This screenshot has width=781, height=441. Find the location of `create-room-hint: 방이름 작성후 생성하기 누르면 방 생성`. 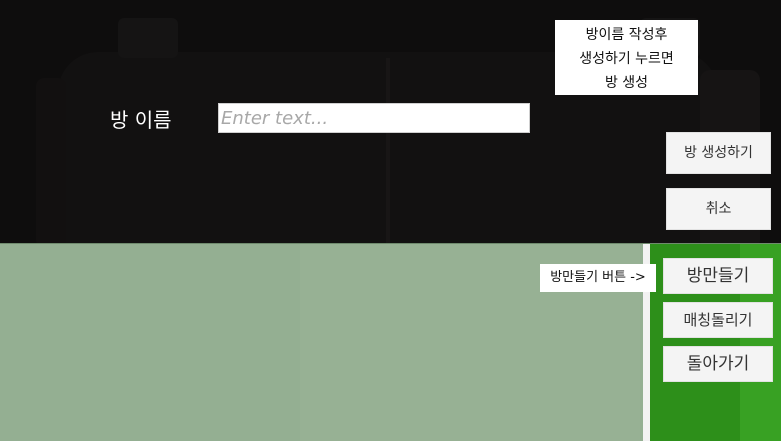

create-room-hint: 방이름 작성후 생성하기 누르면 방 생성 is located at coordinates (626, 57).